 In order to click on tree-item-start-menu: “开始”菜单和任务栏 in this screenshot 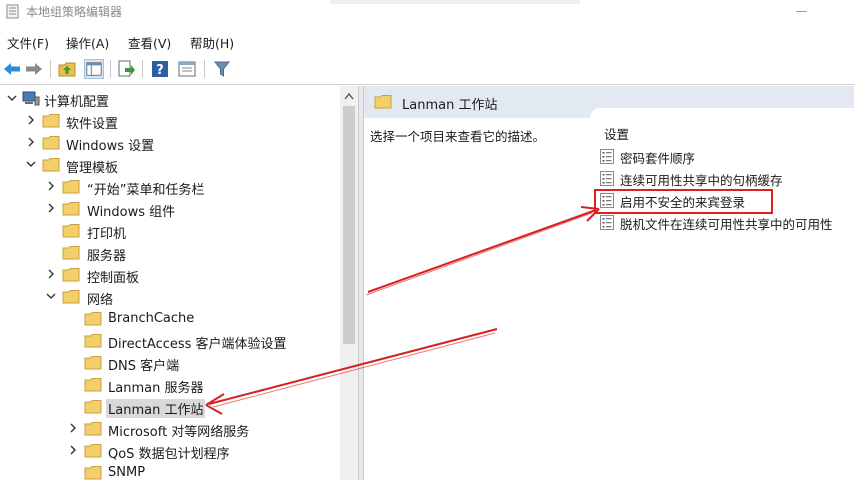, I will do `click(170, 187)`.